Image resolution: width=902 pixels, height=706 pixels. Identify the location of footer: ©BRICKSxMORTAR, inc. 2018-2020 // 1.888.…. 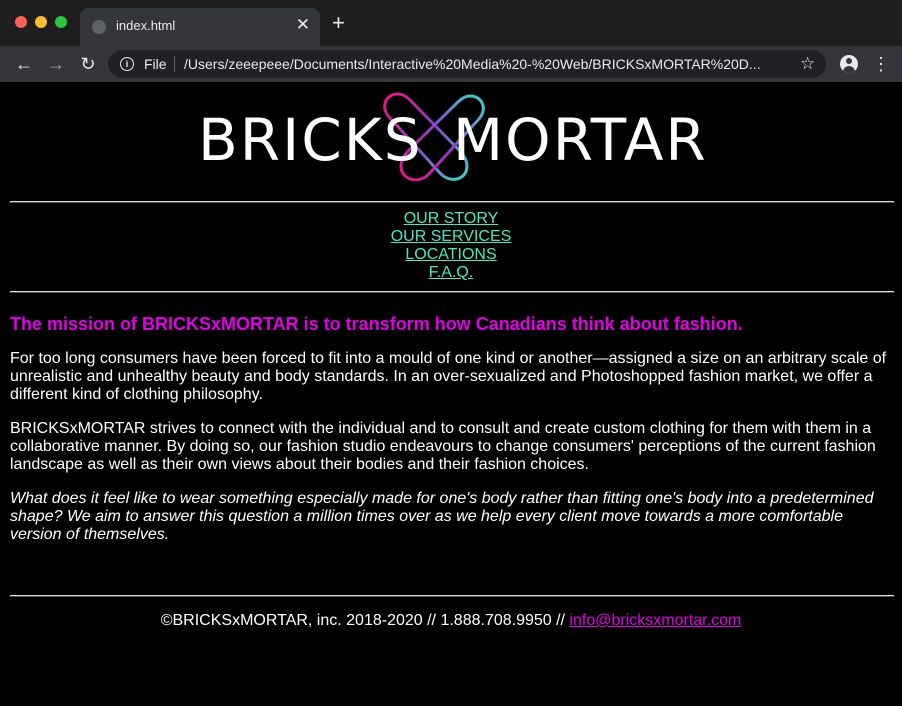
(451, 621).